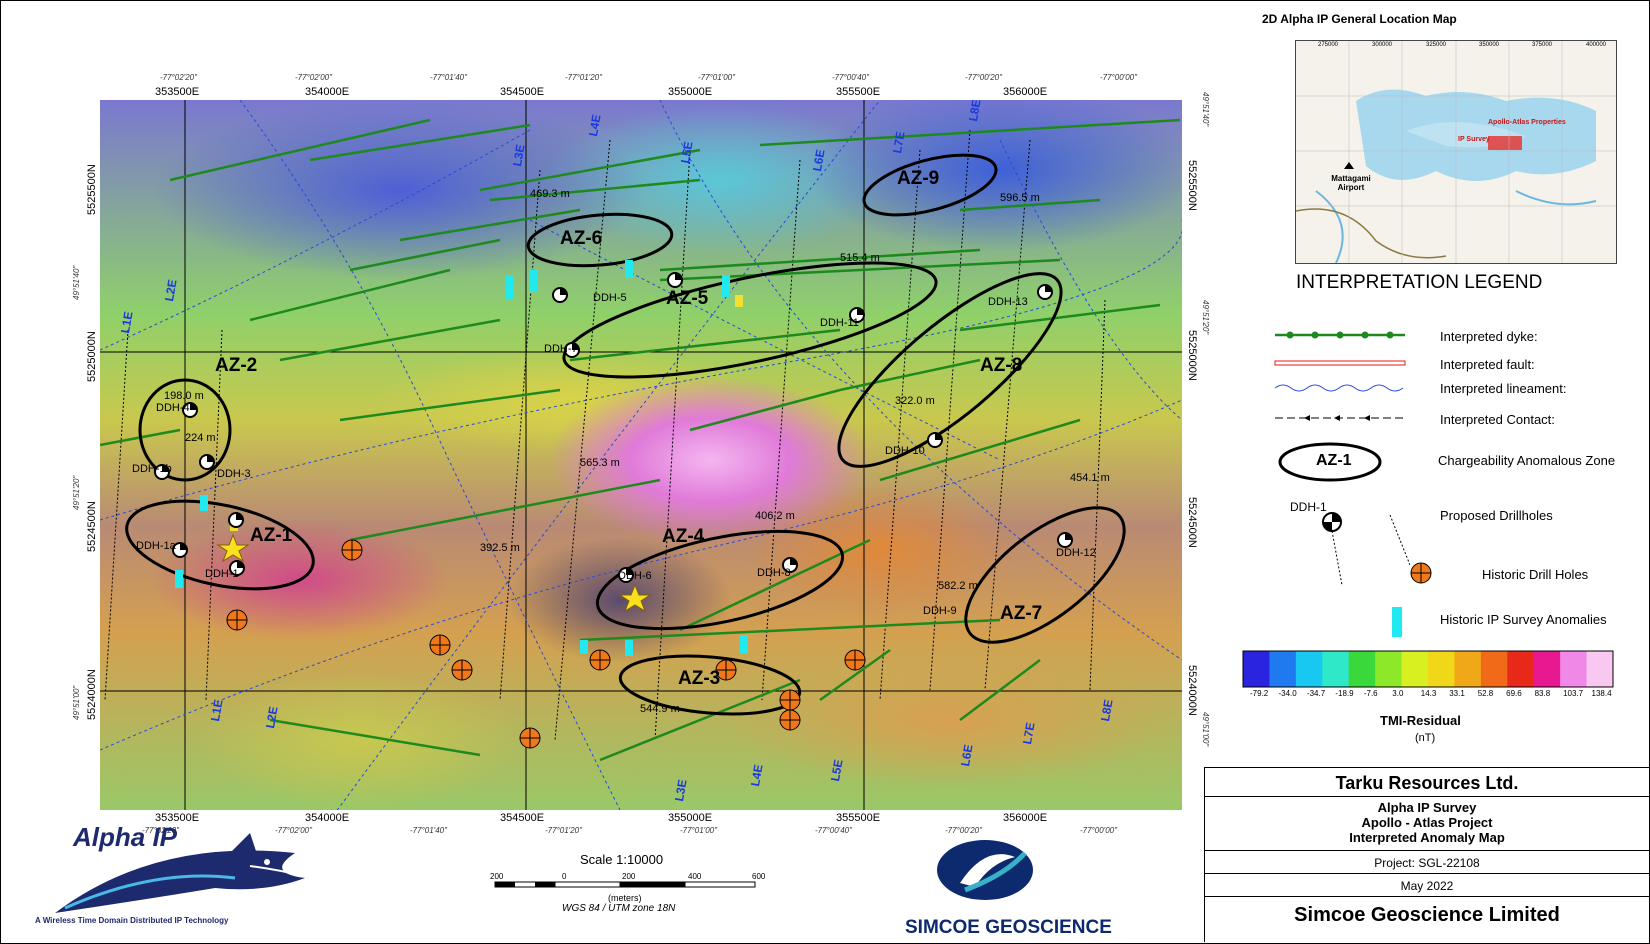 The width and height of the screenshot is (1650, 944). Describe the element at coordinates (983, 77) in the screenshot. I see `dms-label: -77°00'20"` at that location.